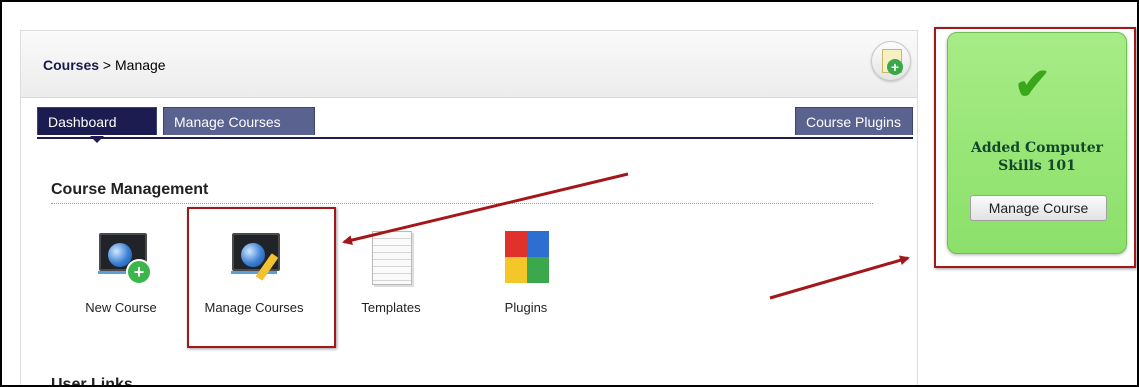  I want to click on breadcrumb-current: Manage, so click(140, 65).